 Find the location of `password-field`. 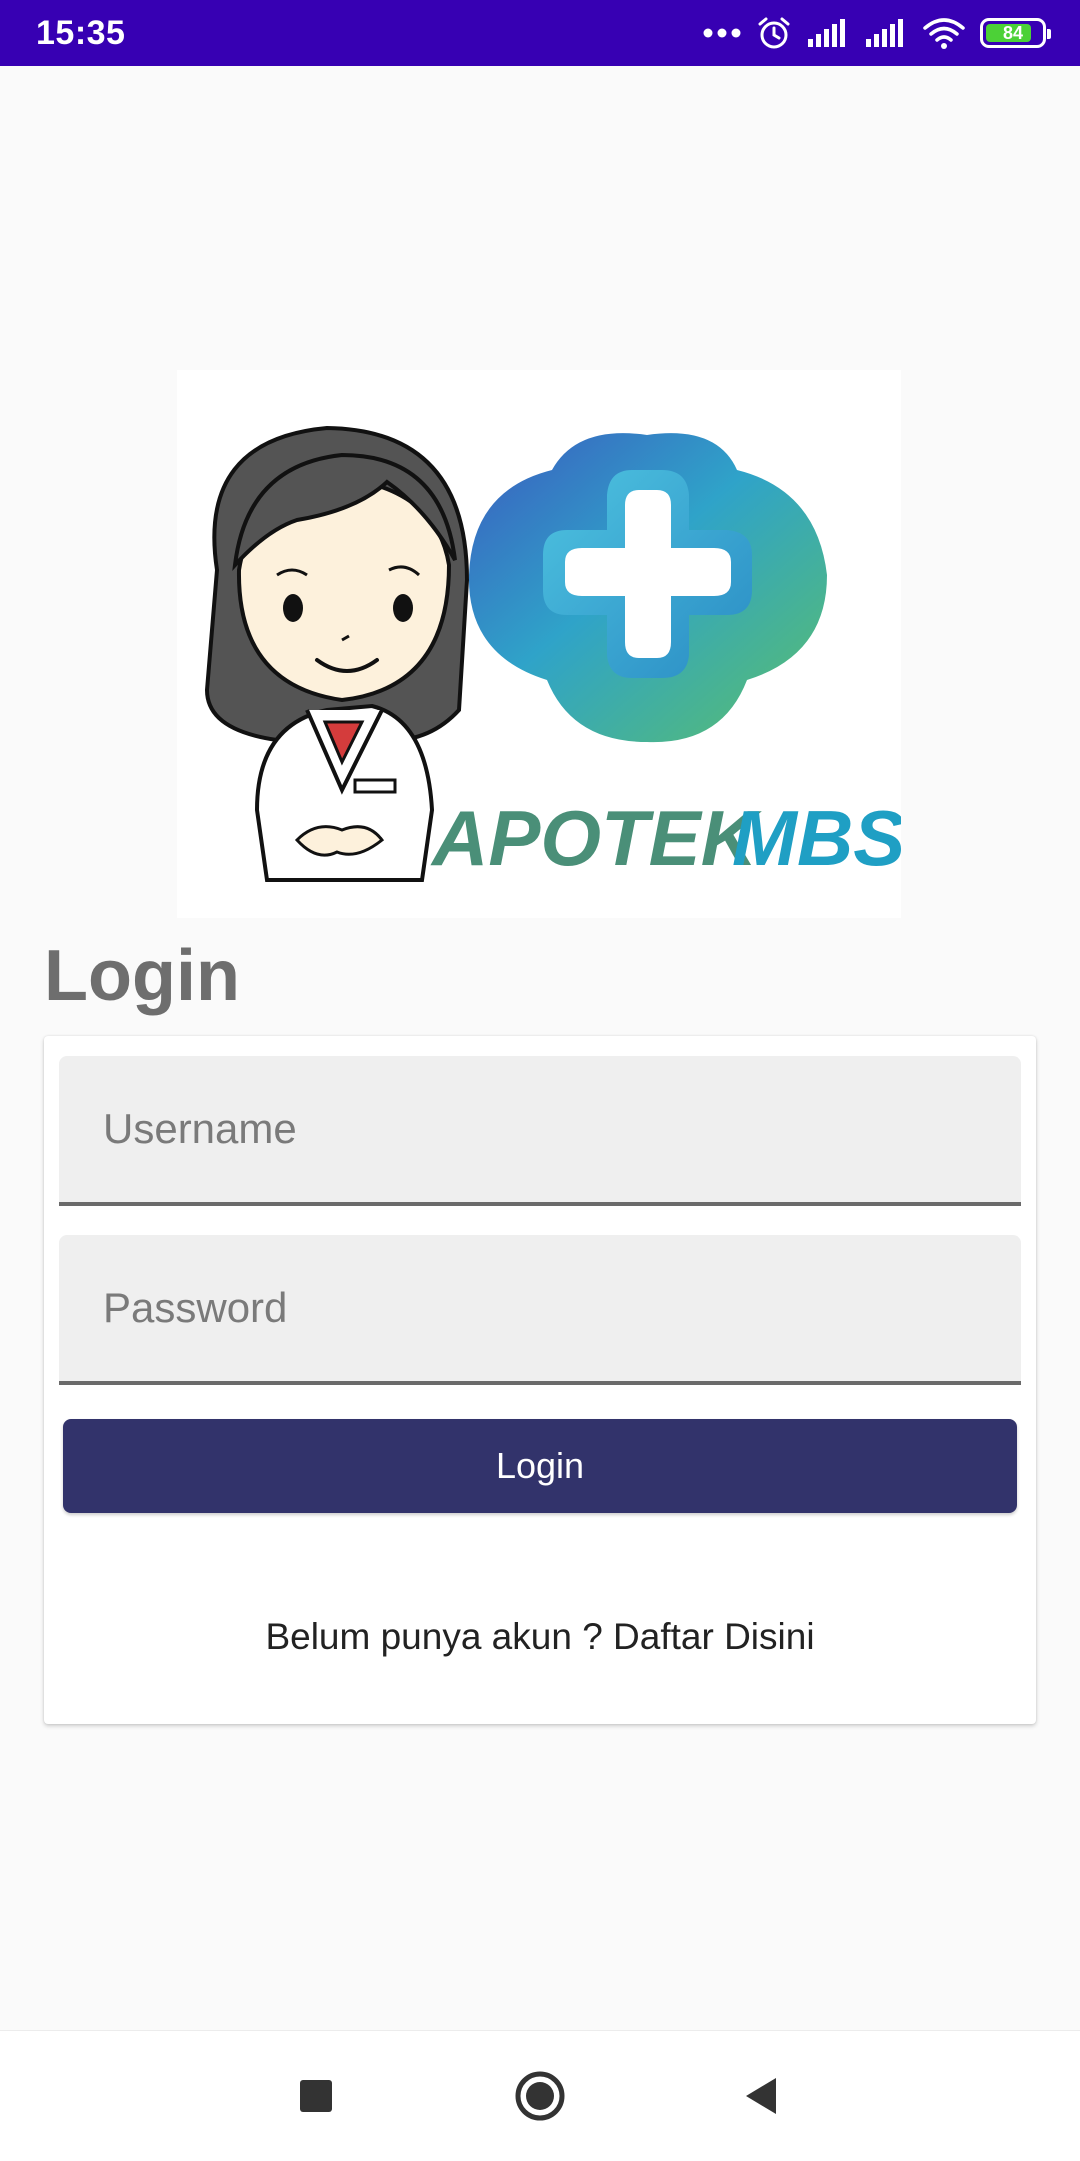

password-field is located at coordinates (540, 1310).